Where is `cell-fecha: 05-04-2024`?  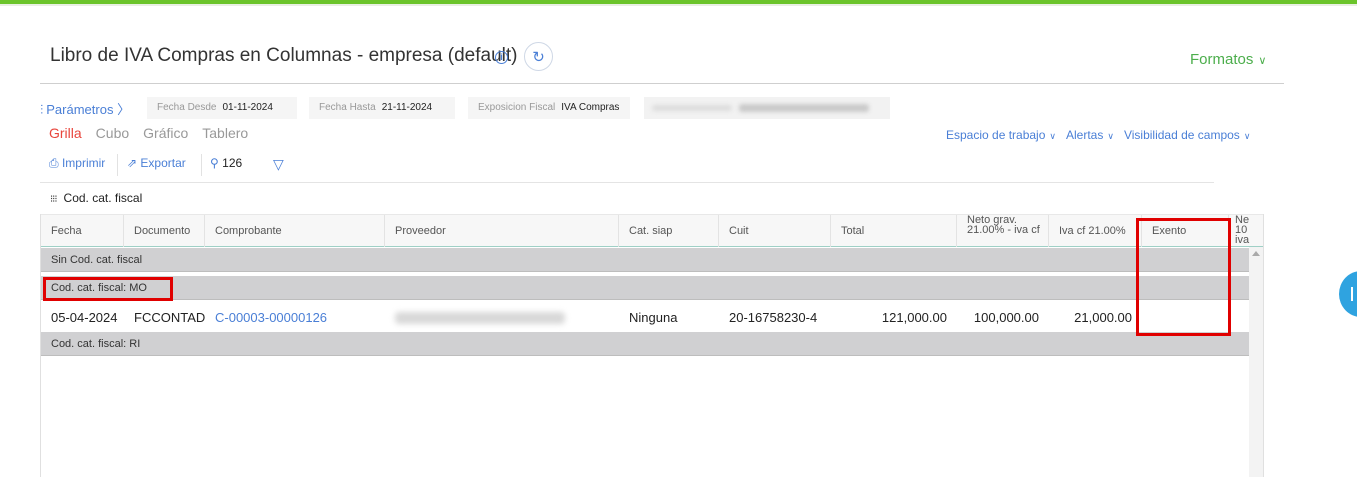 cell-fecha: 05-04-2024 is located at coordinates (84, 317).